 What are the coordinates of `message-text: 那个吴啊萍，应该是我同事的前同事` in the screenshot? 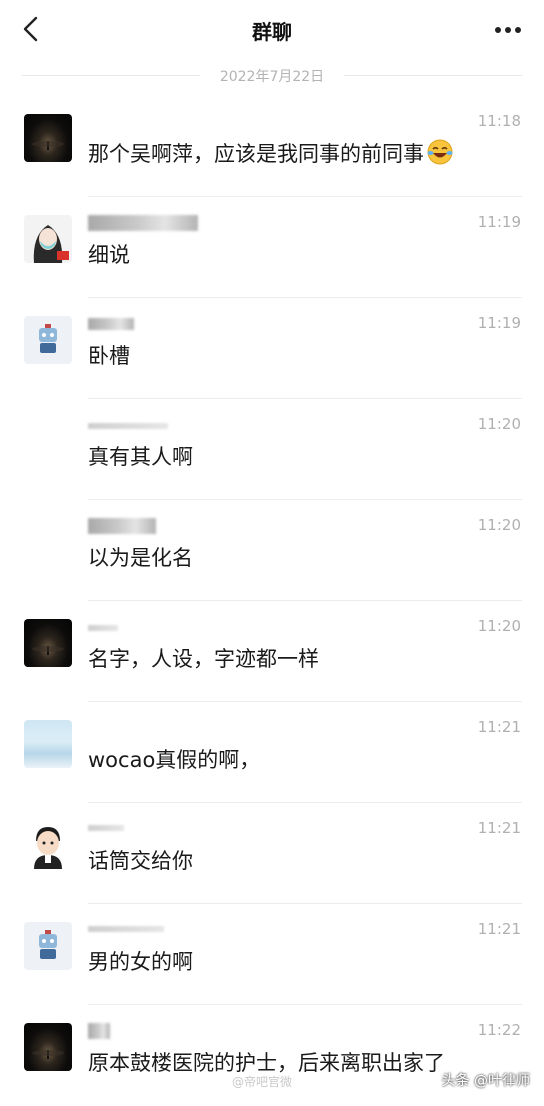 It's located at (271, 153).